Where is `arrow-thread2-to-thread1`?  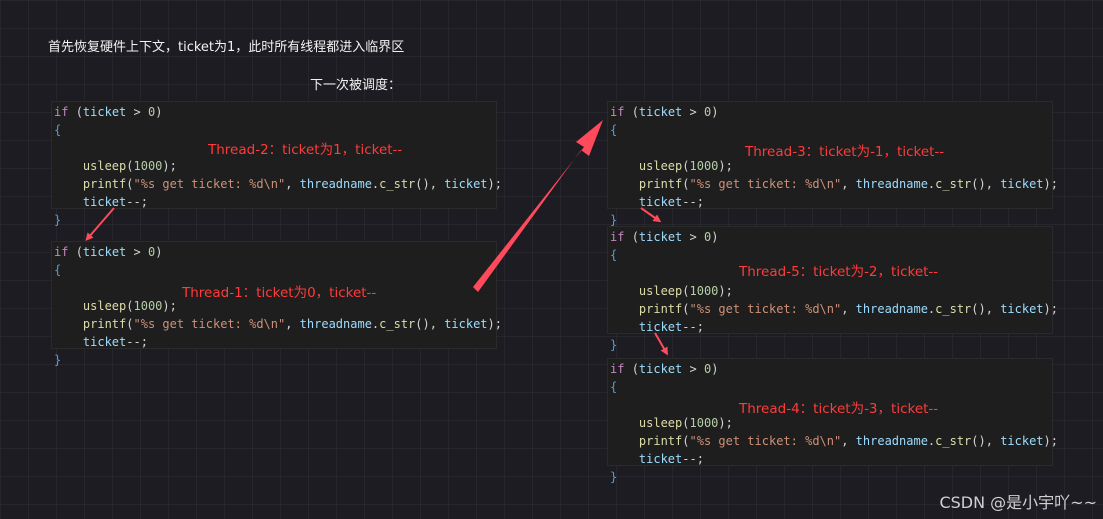 arrow-thread2-to-thread1 is located at coordinates (100, 224).